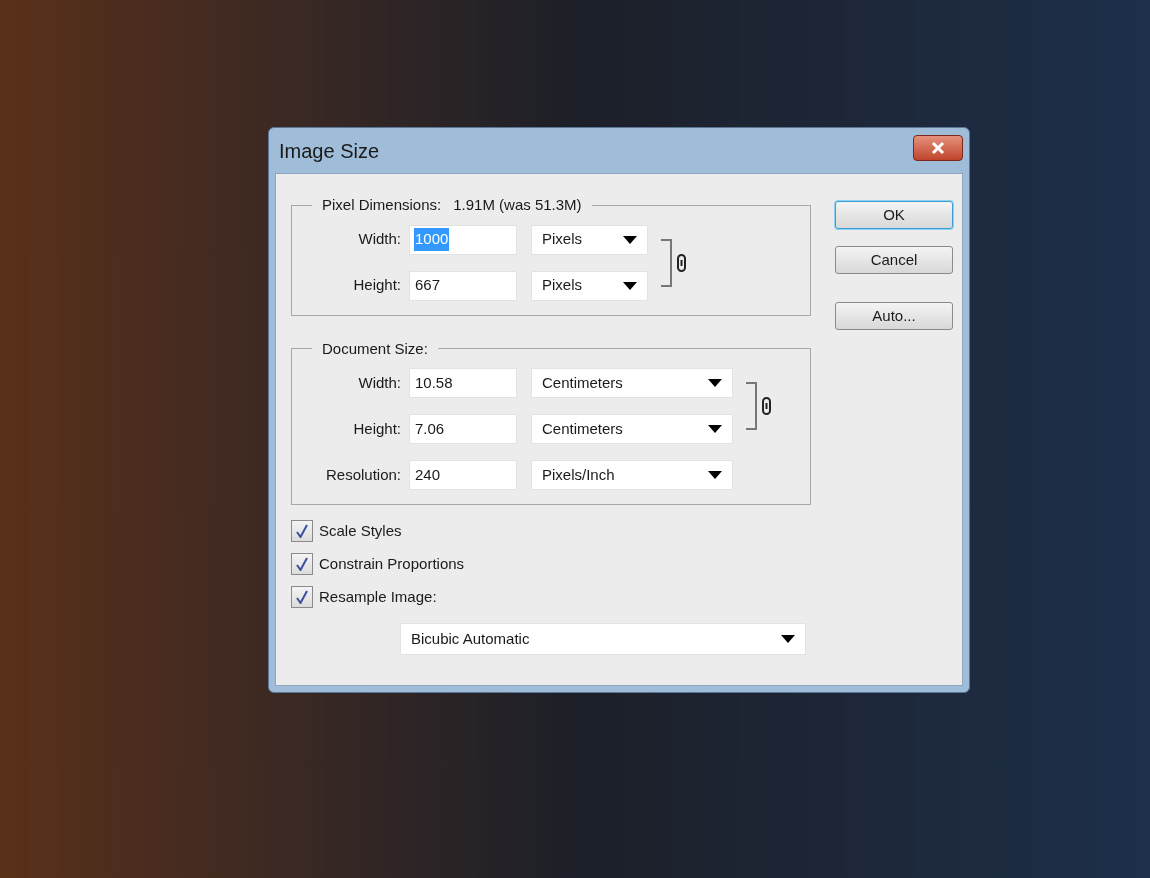 This screenshot has height=878, width=1150. Describe the element at coordinates (517, 205) in the screenshot. I see `pixel-summary: 1.91M (was 51.3M)` at that location.